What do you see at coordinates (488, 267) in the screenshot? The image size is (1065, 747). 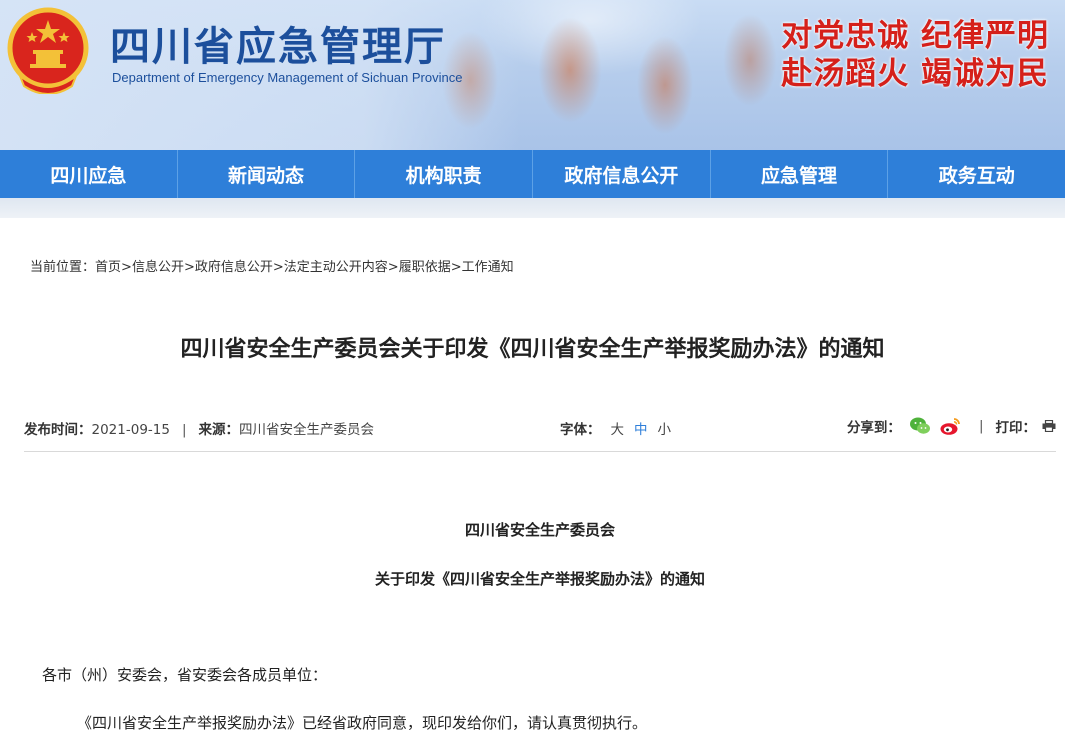 I see `breadcrumb-work-notice: 工作通知` at bounding box center [488, 267].